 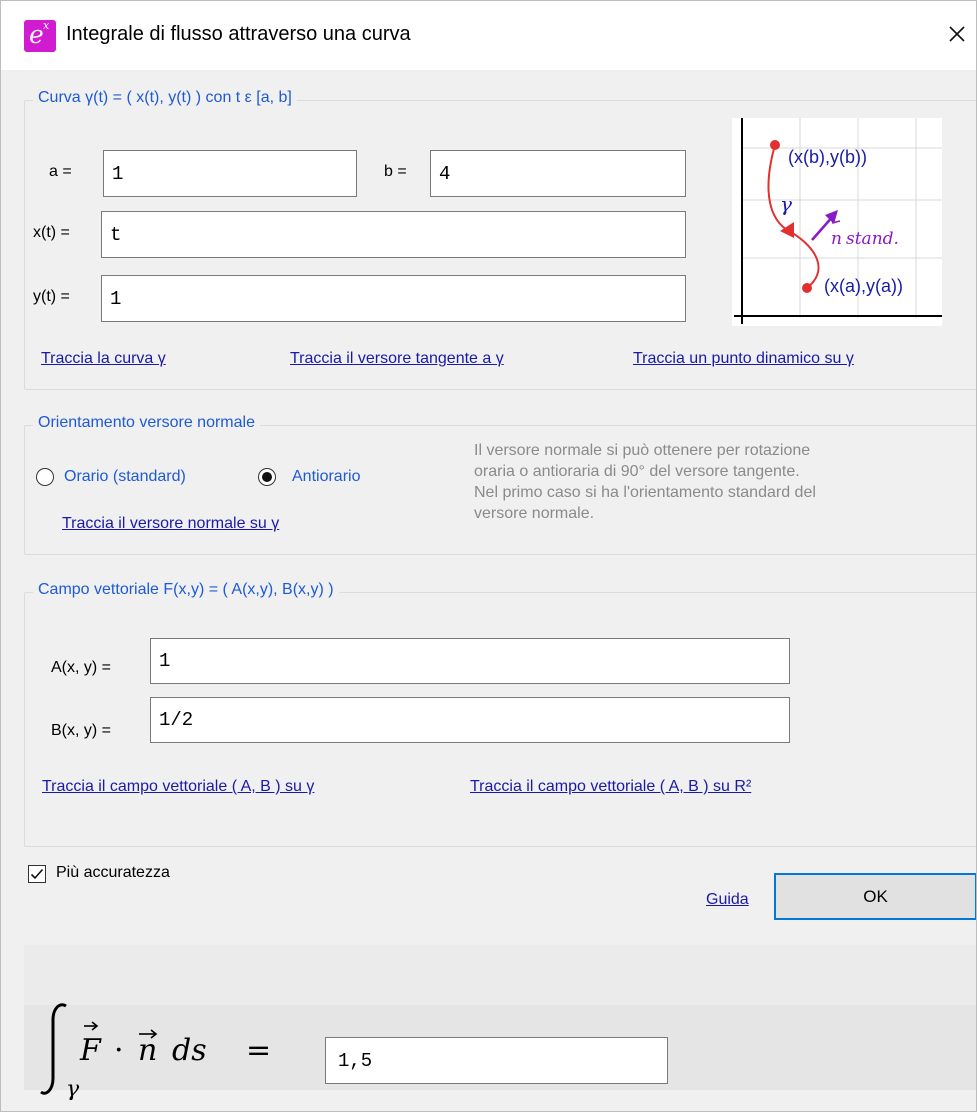 I want to click on radio-clockwise-label: Orario (standard), so click(x=125, y=477).